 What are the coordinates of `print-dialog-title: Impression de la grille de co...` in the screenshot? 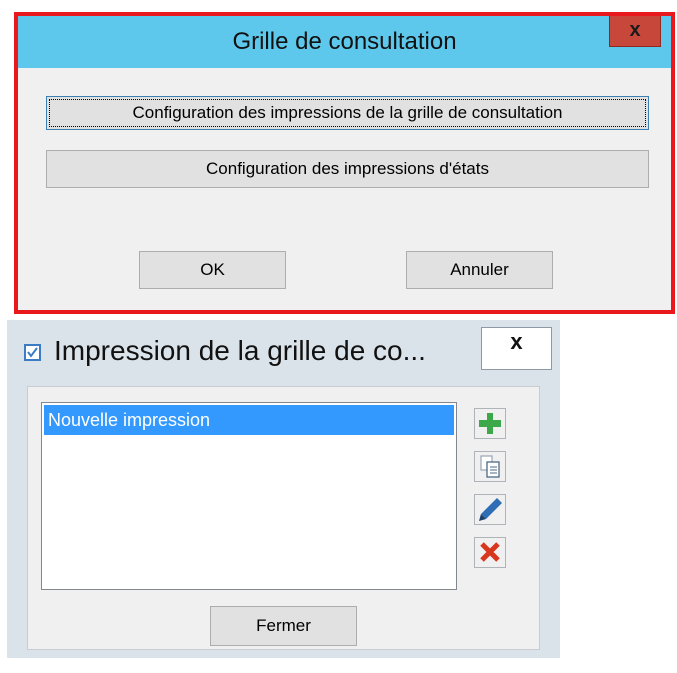 It's located at (240, 350).